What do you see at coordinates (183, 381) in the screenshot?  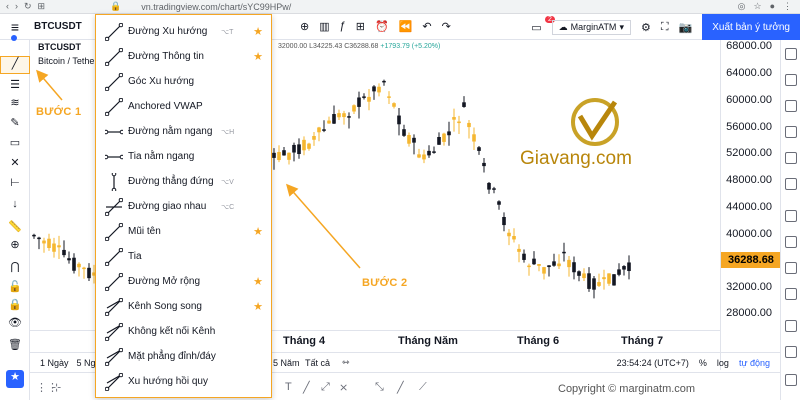 I see `dropdown-item-regression-trend: Xu hướng hồi quy` at bounding box center [183, 381].